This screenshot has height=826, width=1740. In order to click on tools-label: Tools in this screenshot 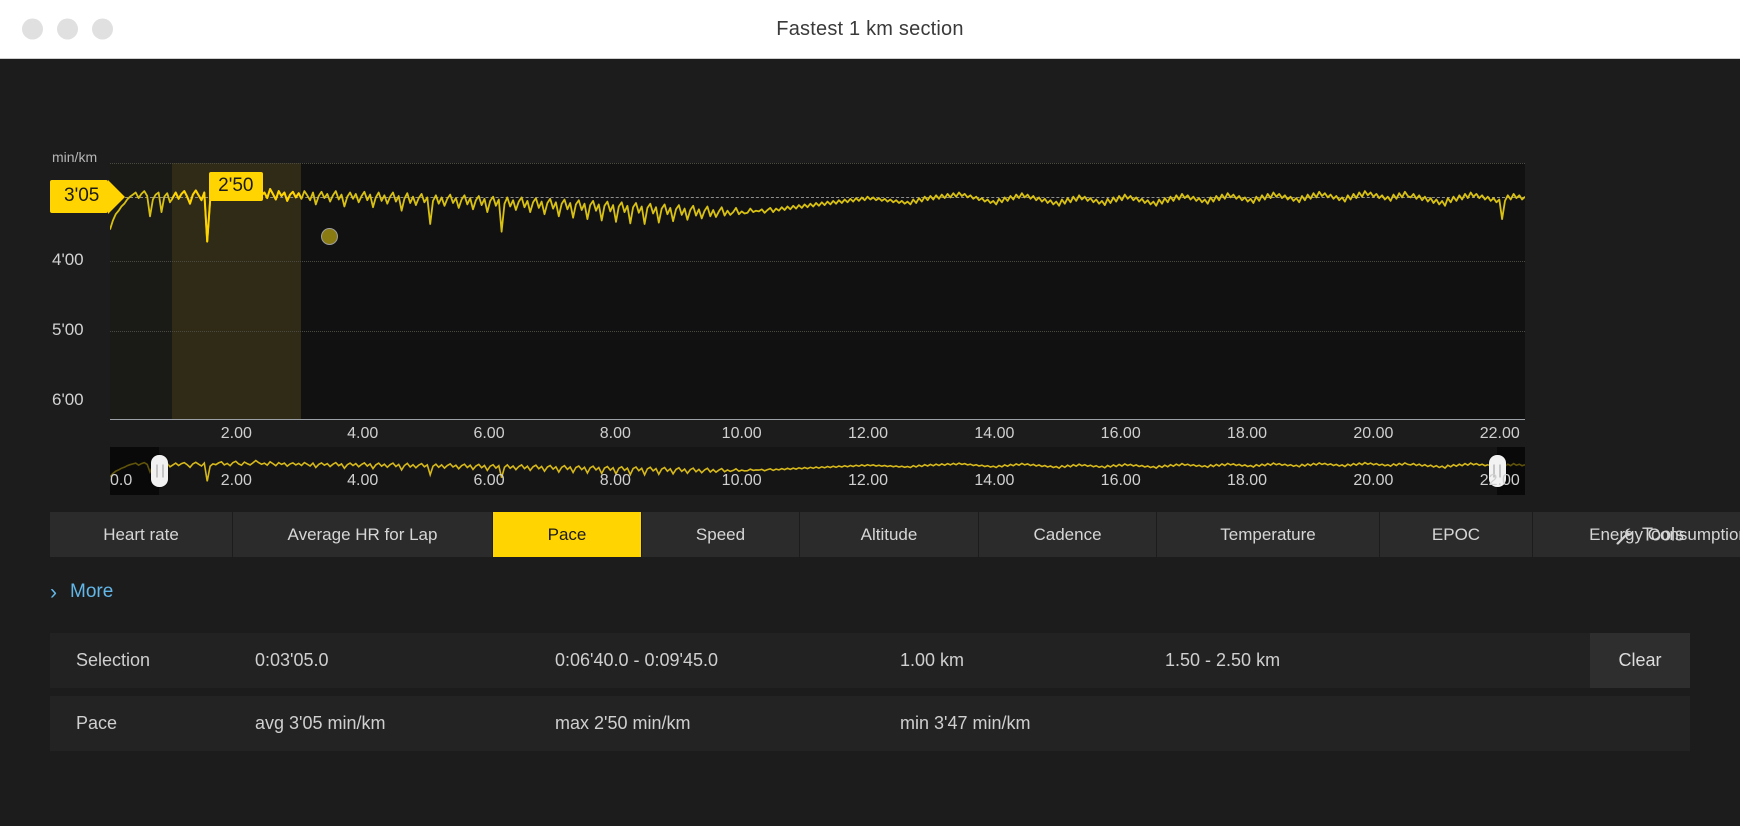, I will do `click(1662, 534)`.